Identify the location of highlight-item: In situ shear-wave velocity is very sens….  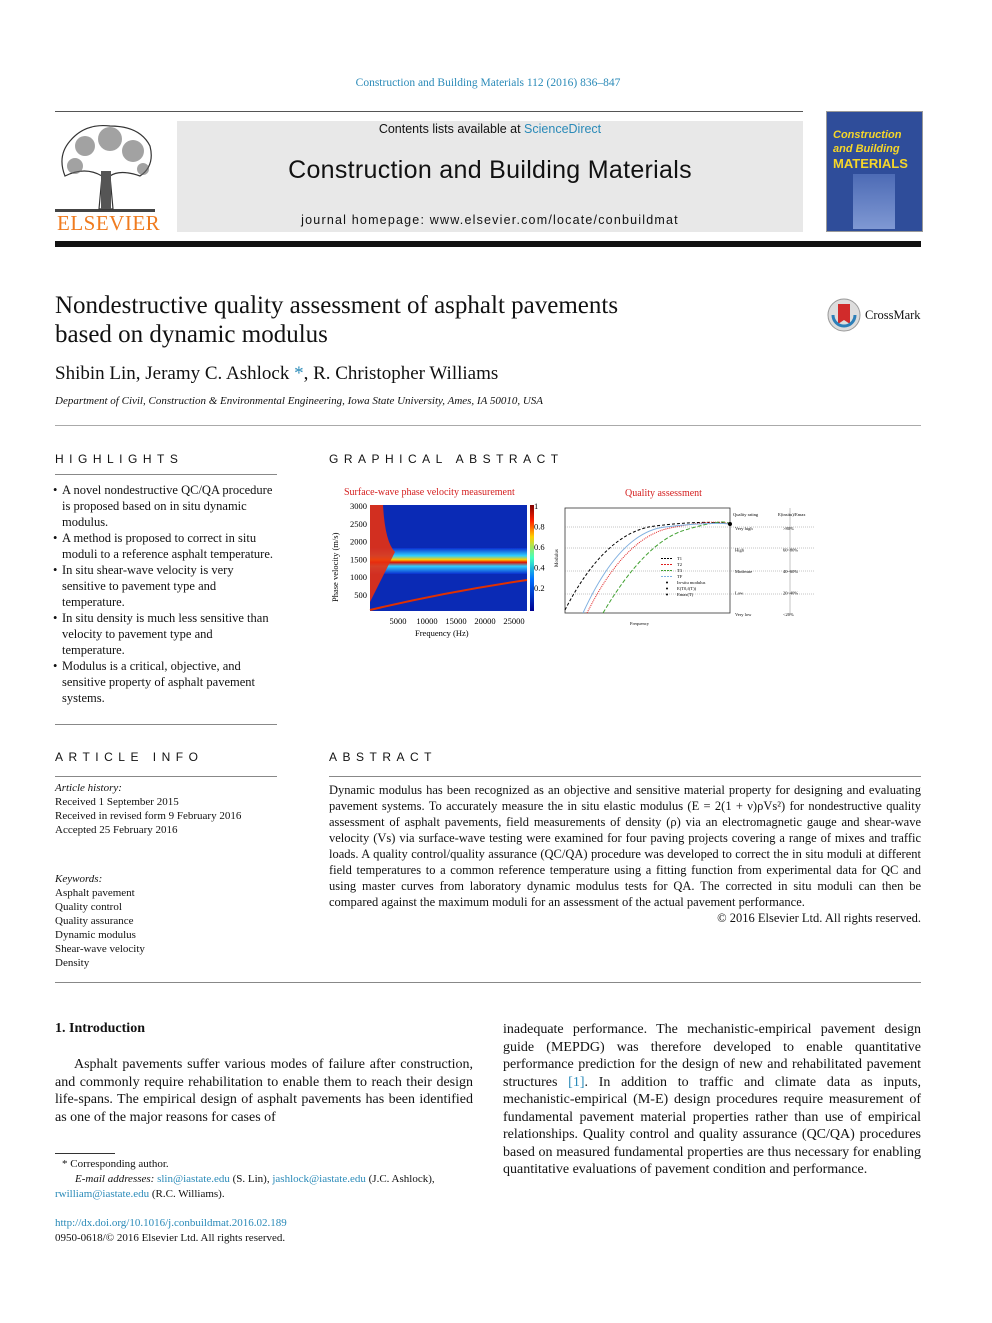
(165, 586).